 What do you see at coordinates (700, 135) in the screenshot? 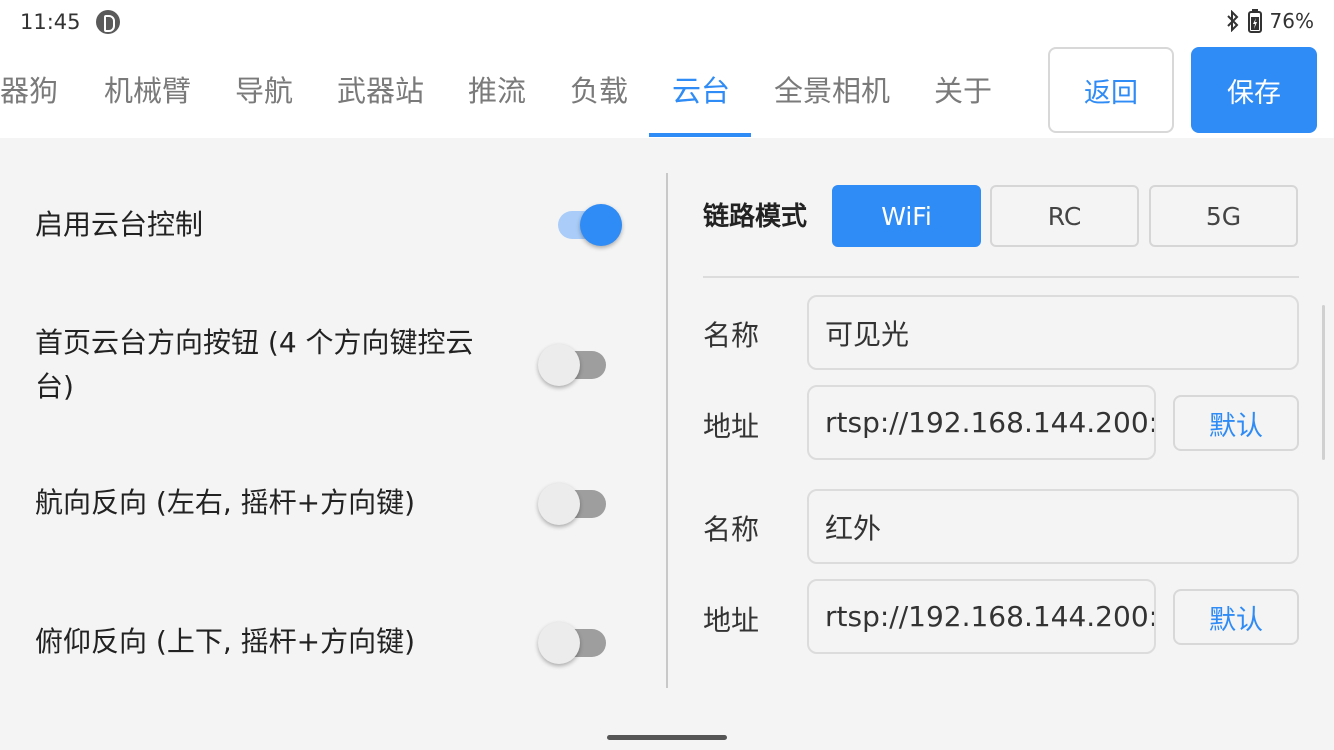
I see `active-tab-indicator` at bounding box center [700, 135].